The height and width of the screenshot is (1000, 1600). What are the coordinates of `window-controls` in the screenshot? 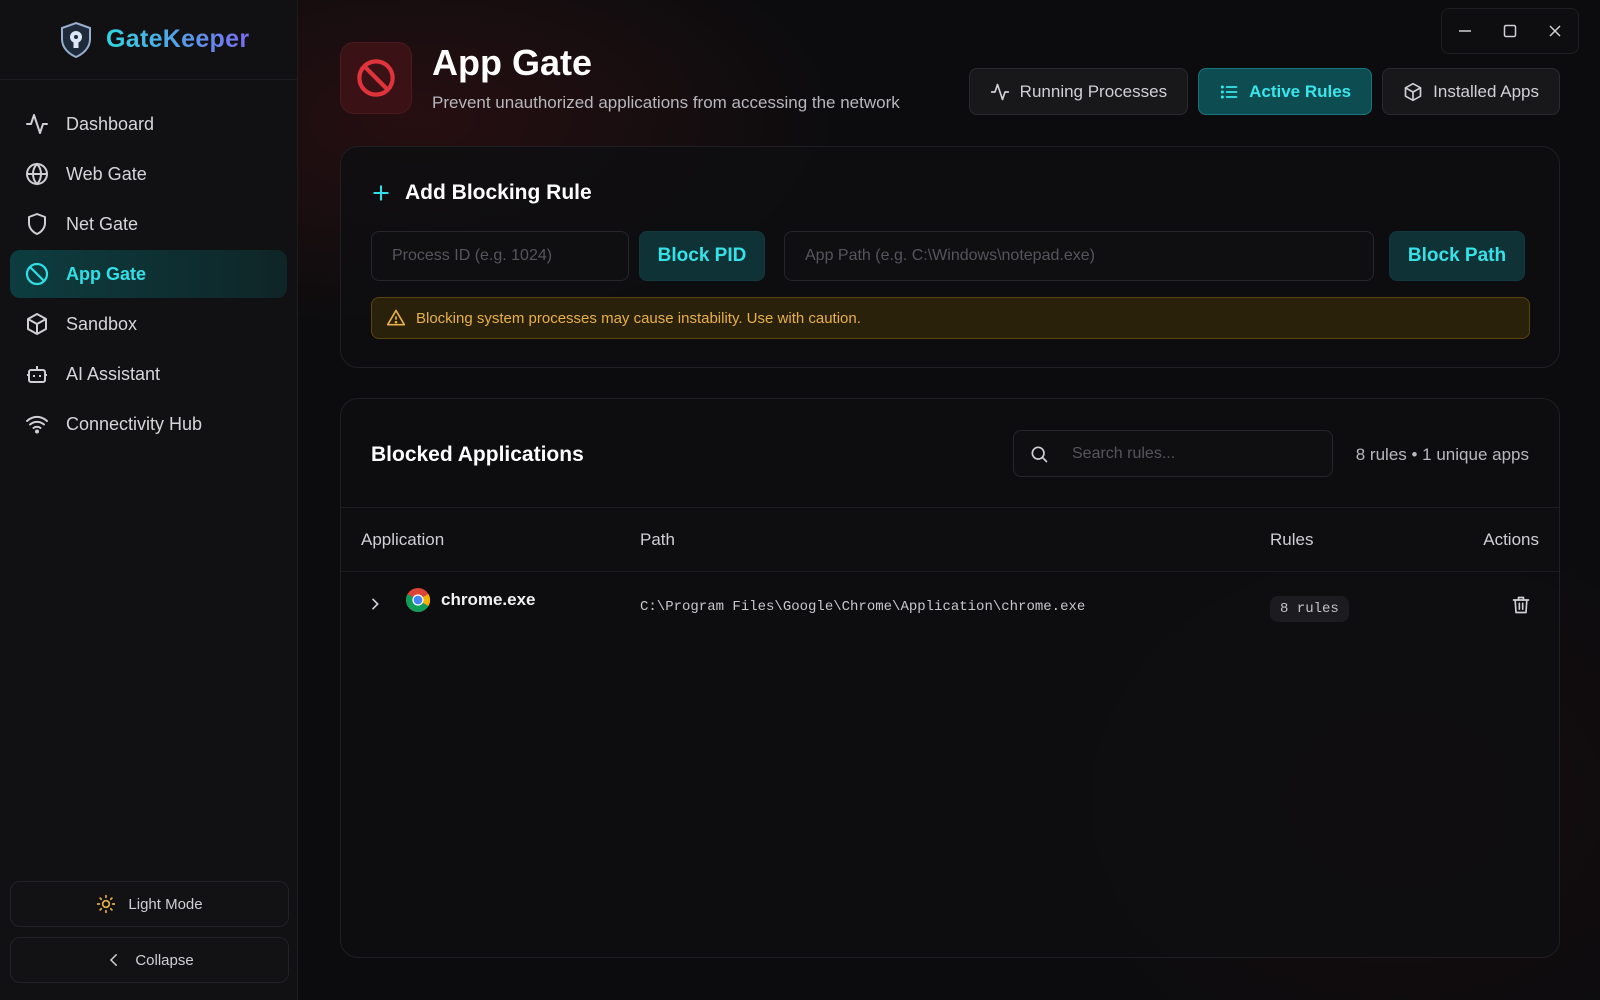 It's located at (1510, 31).